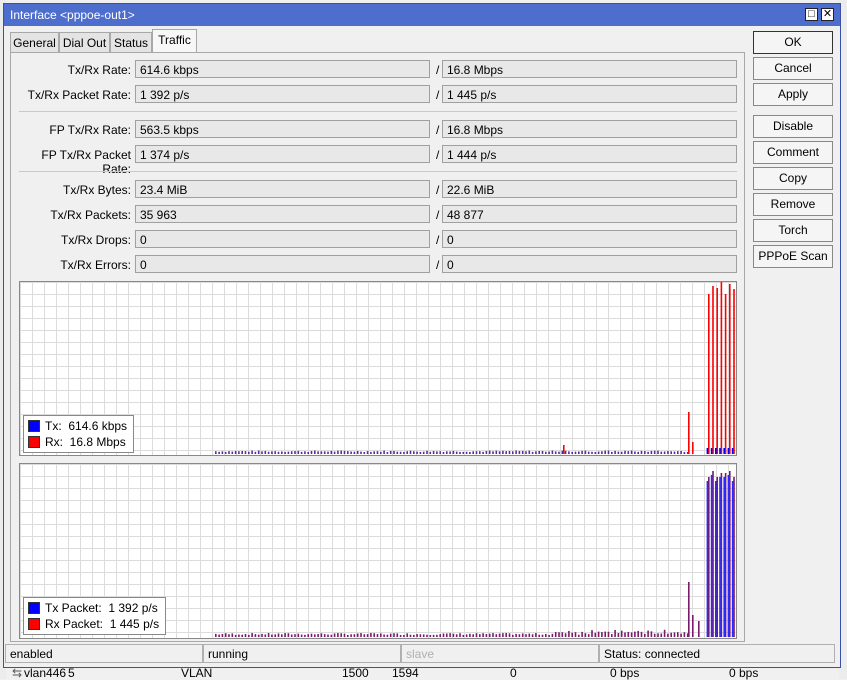 The height and width of the screenshot is (680, 847). What do you see at coordinates (513, 673) in the screenshot?
I see `row-count: 0` at bounding box center [513, 673].